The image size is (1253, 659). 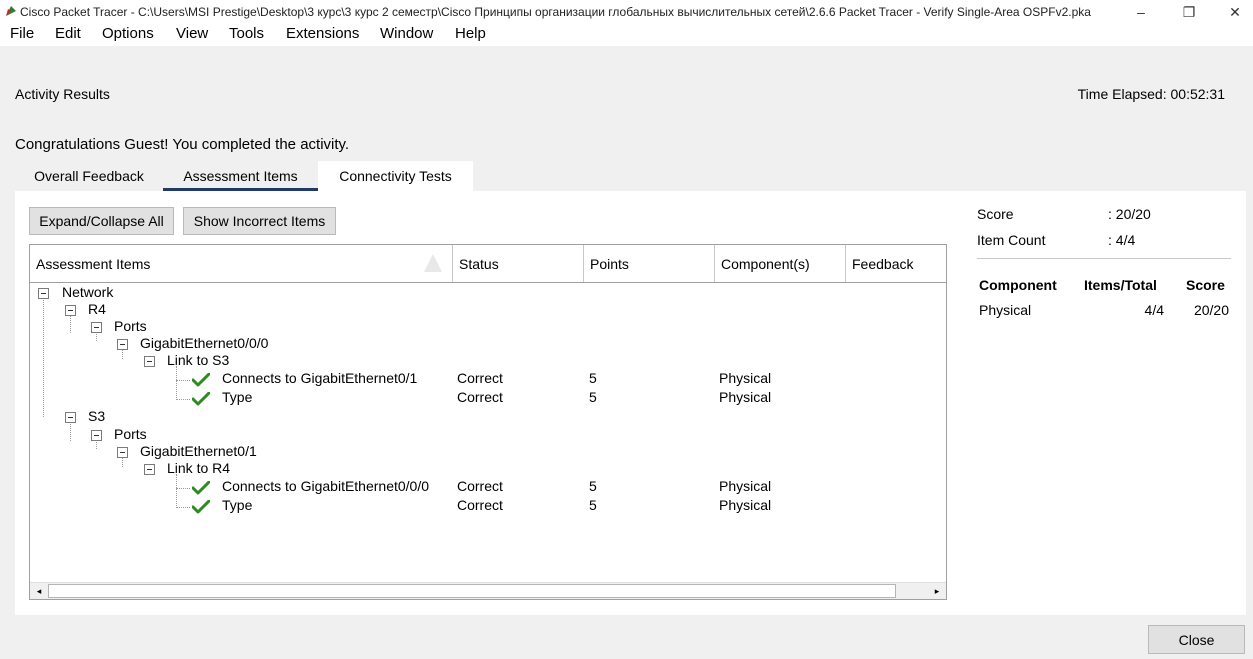 I want to click on score-value: : 20/20, so click(x=1129, y=214).